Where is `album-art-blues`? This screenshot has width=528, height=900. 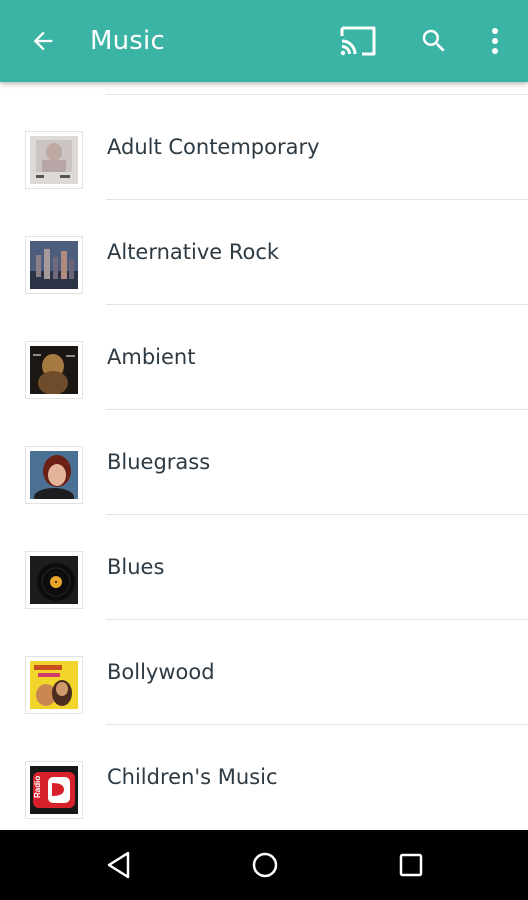
album-art-blues is located at coordinates (54, 580).